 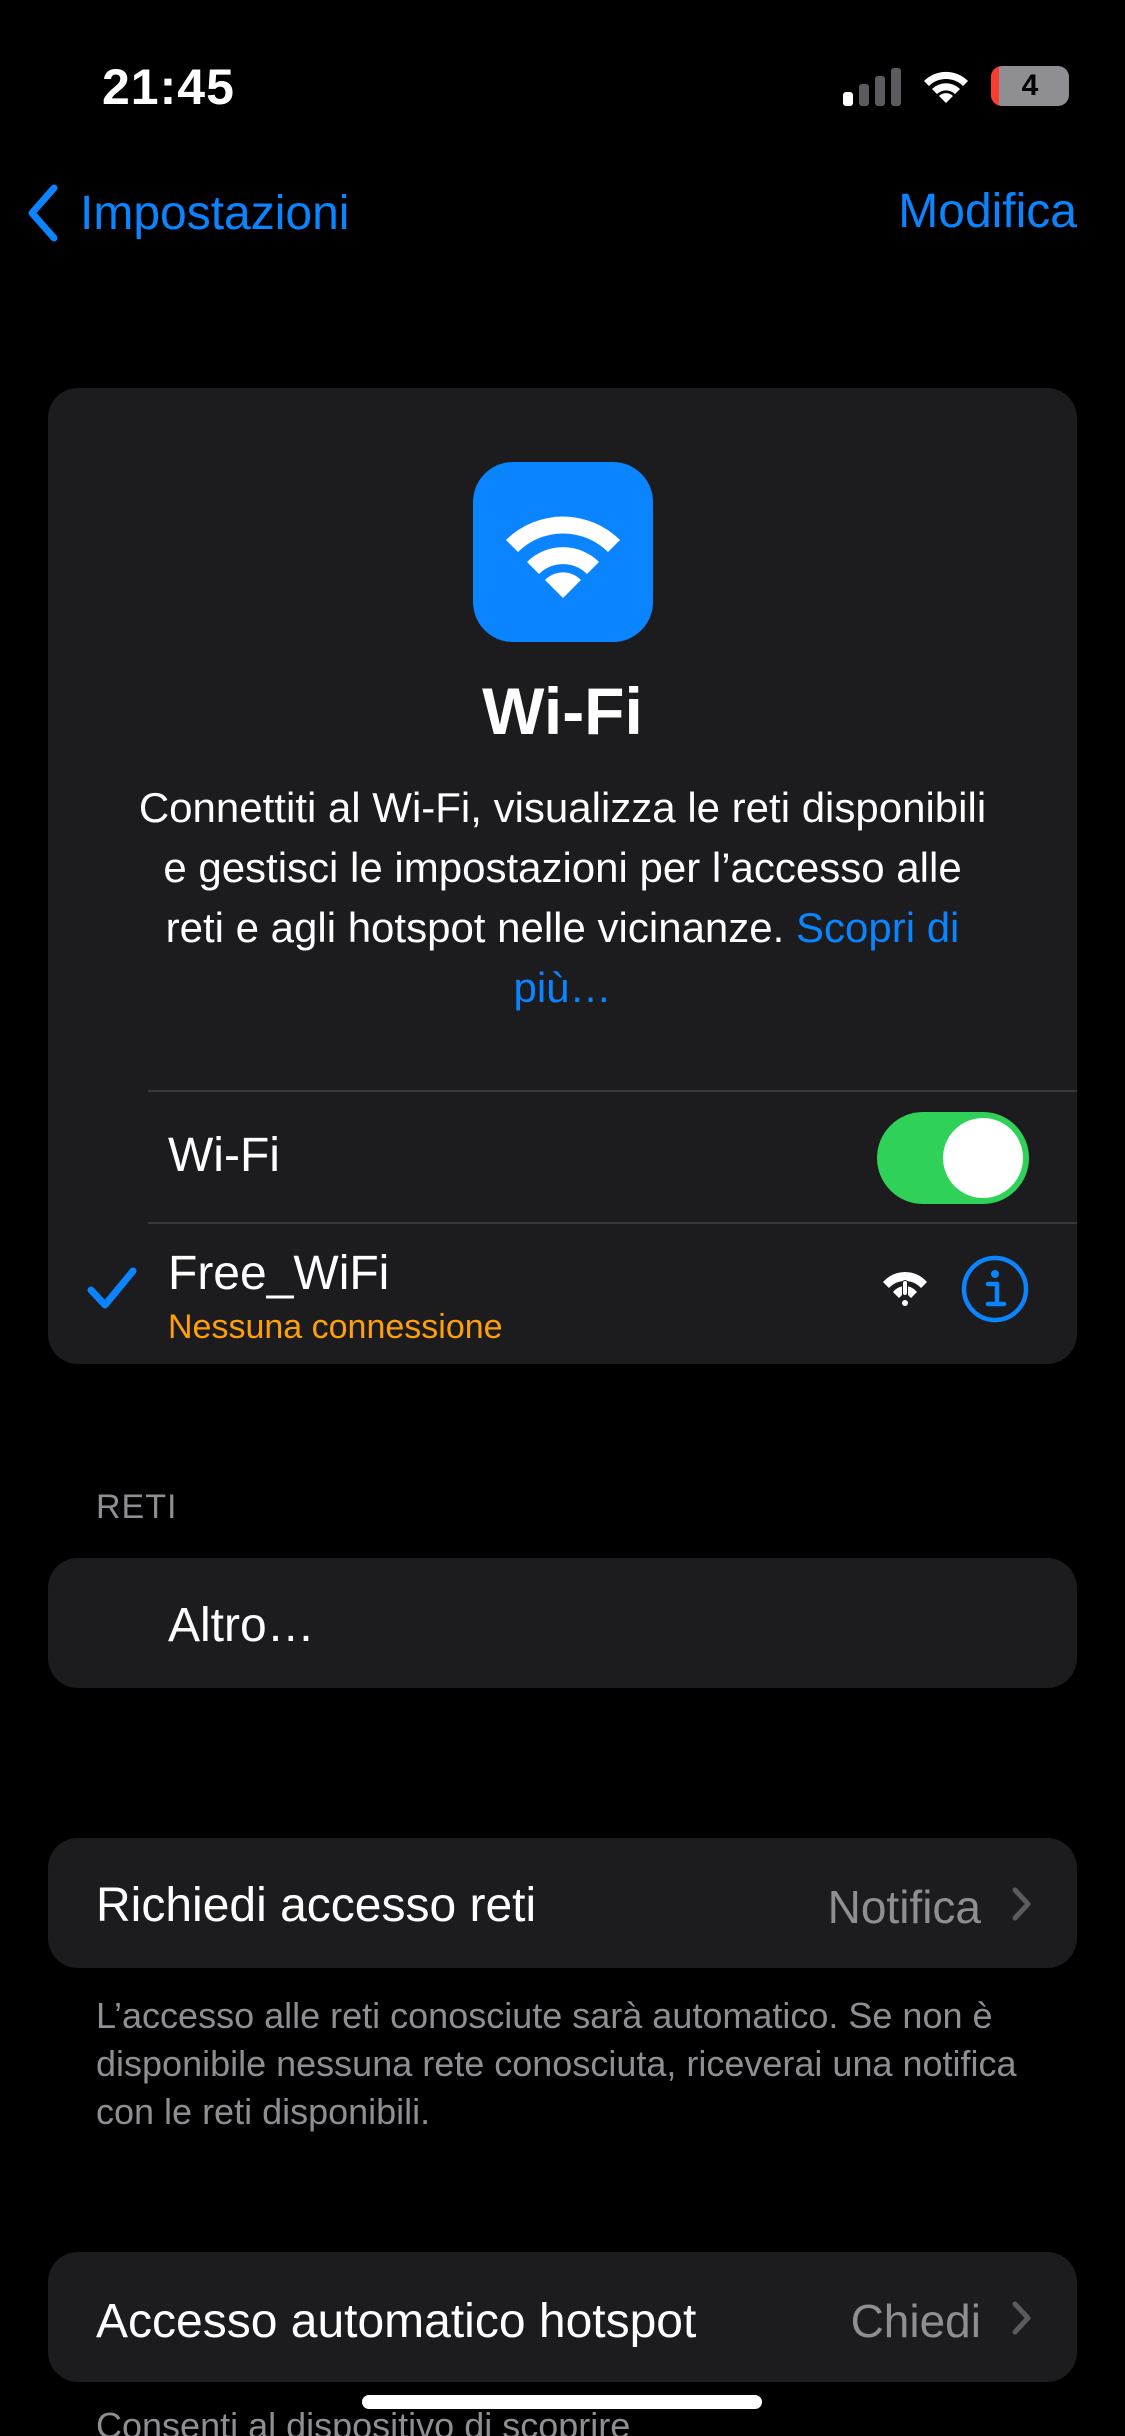 What do you see at coordinates (562, 2402) in the screenshot?
I see `home-indicator` at bounding box center [562, 2402].